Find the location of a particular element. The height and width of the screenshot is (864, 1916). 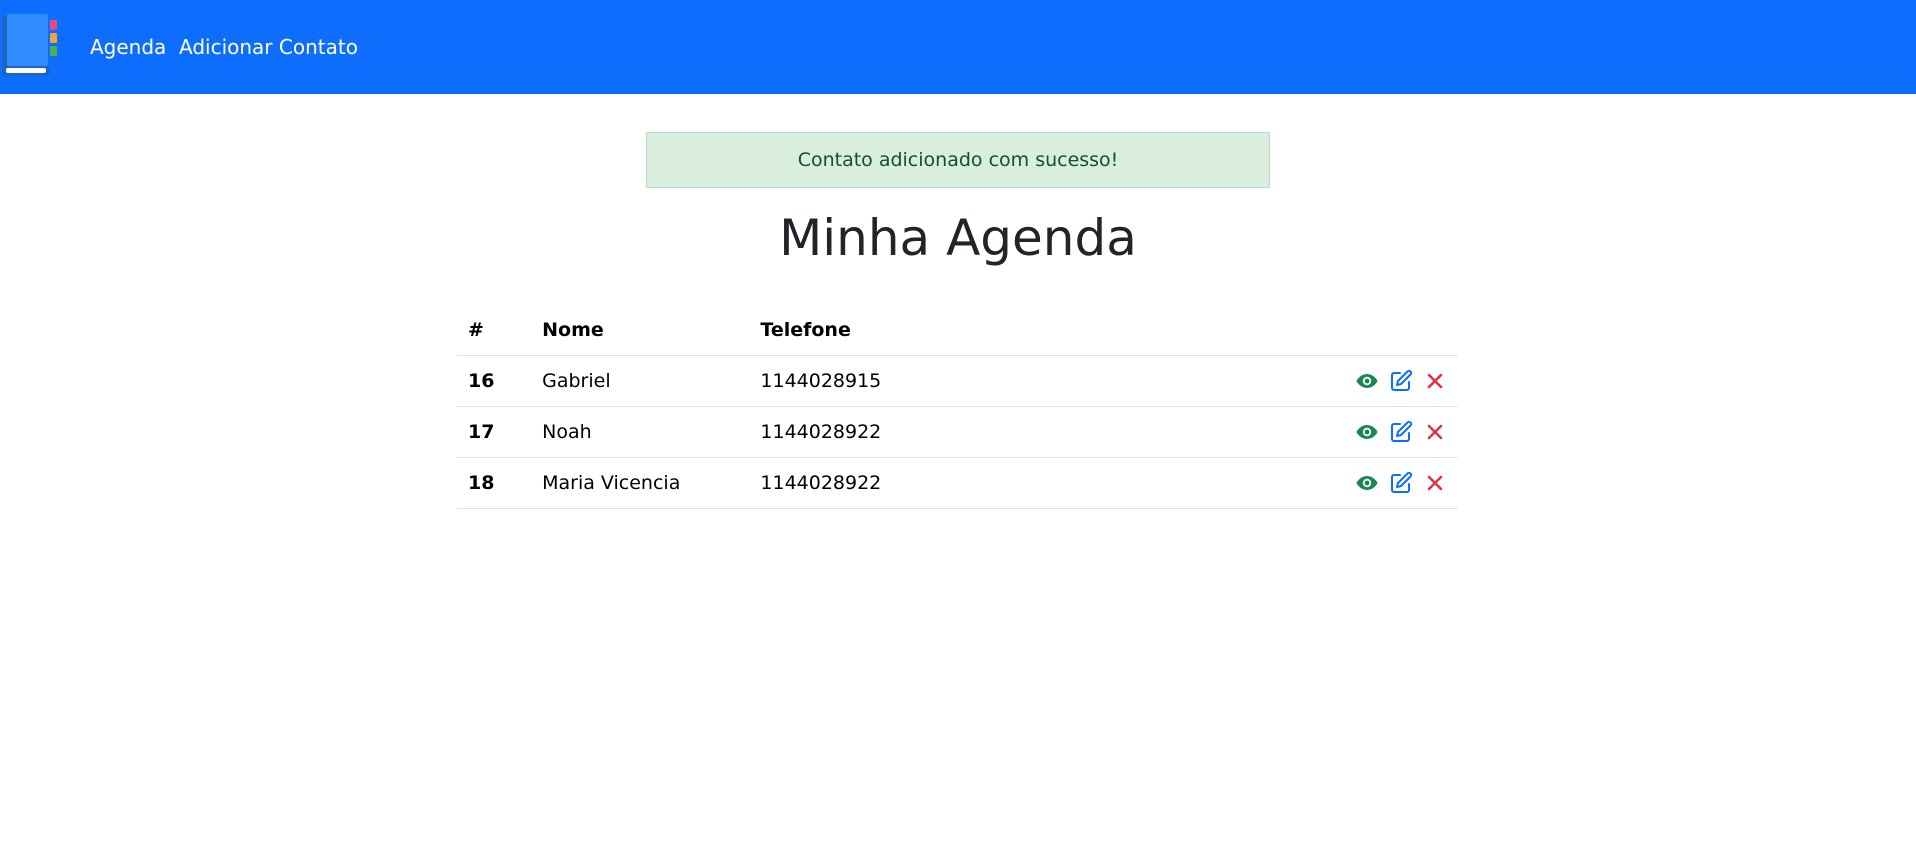

contact-nome: Maria Vicencia is located at coordinates (640, 483).